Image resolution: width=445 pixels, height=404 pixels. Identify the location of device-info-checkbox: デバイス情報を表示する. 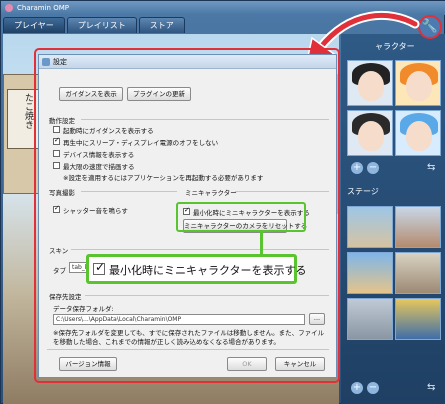
(93, 154).